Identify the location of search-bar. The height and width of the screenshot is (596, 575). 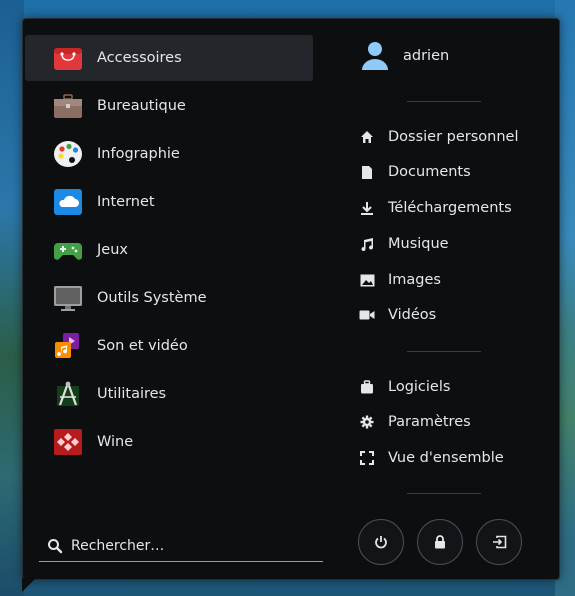
(181, 546).